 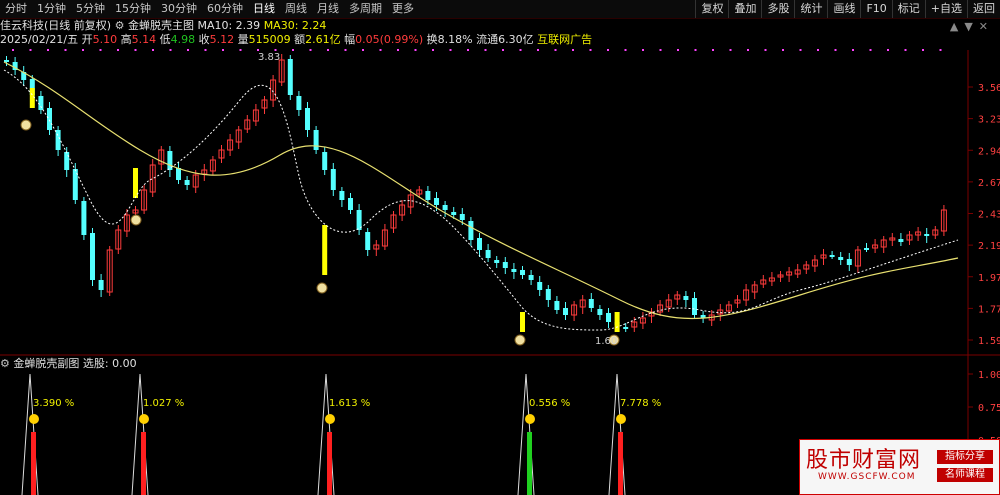 What do you see at coordinates (349, 403) in the screenshot?
I see `signal-label: 1.613 %` at bounding box center [349, 403].